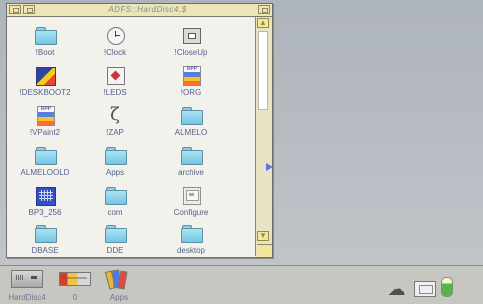 The width and height of the screenshot is (483, 304). Describe the element at coordinates (75, 279) in the screenshot. I see `ram-disc-icon` at that location.